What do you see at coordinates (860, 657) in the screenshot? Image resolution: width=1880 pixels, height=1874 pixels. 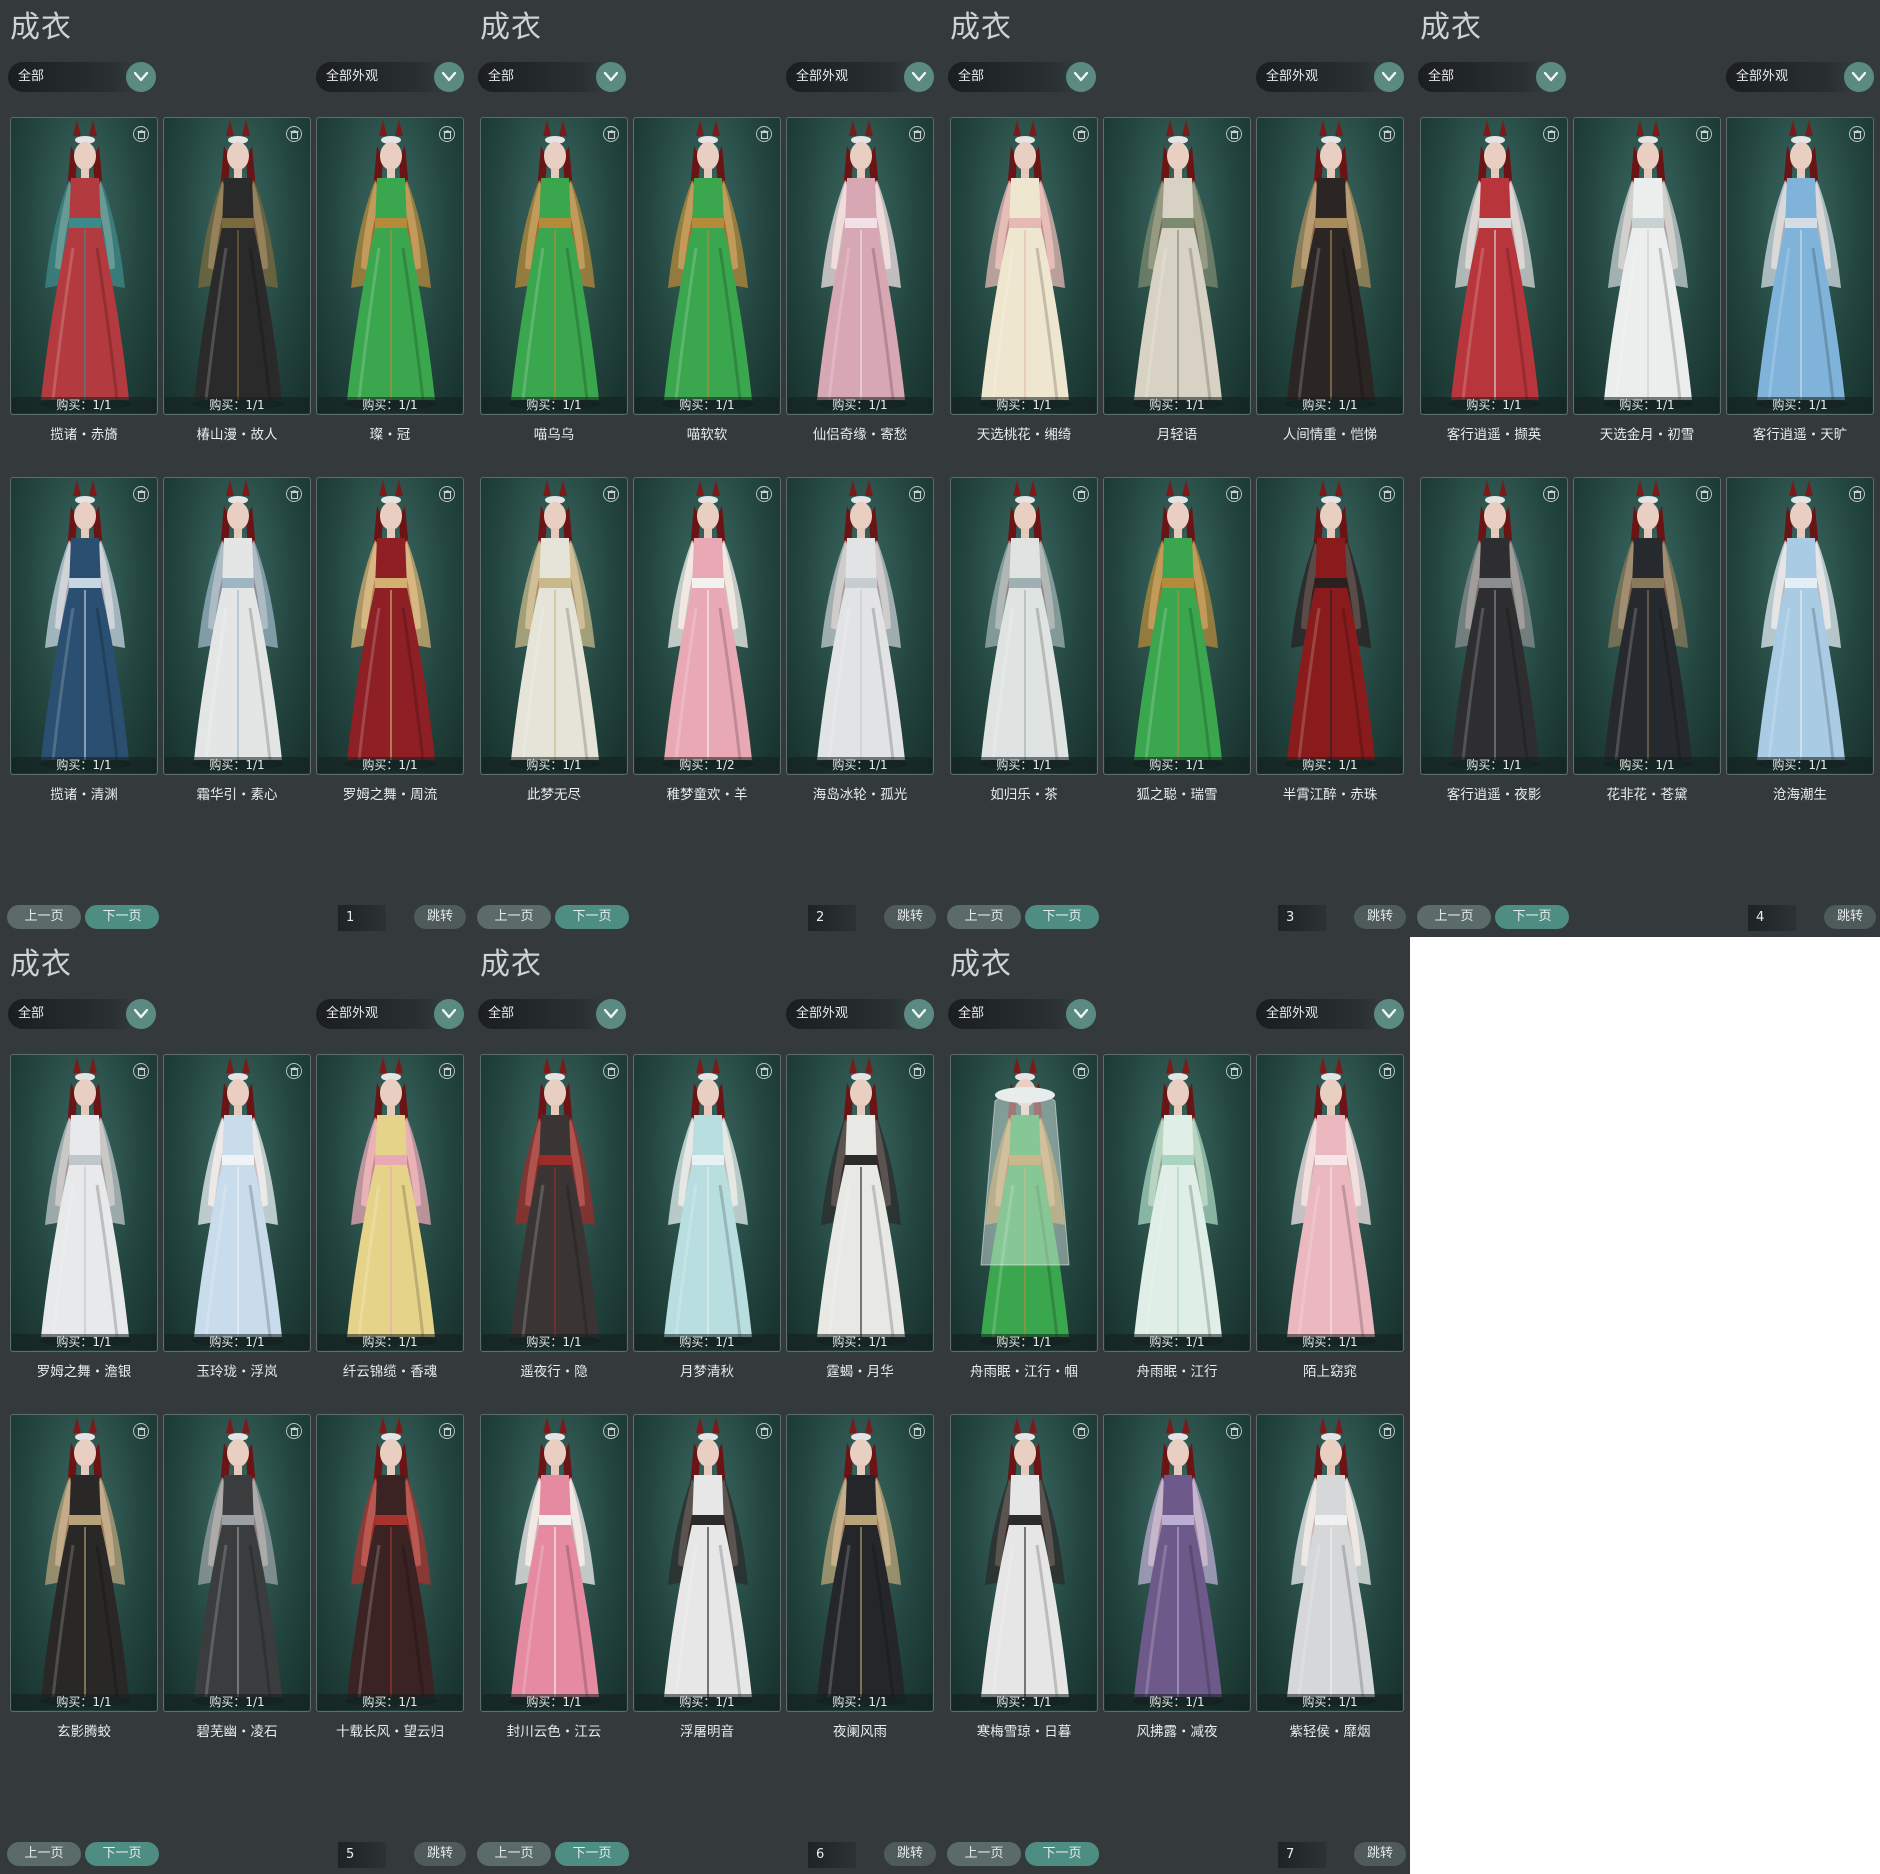 I see `outfit-card: 购买：1/1 海岛冰轮・孤光` at bounding box center [860, 657].